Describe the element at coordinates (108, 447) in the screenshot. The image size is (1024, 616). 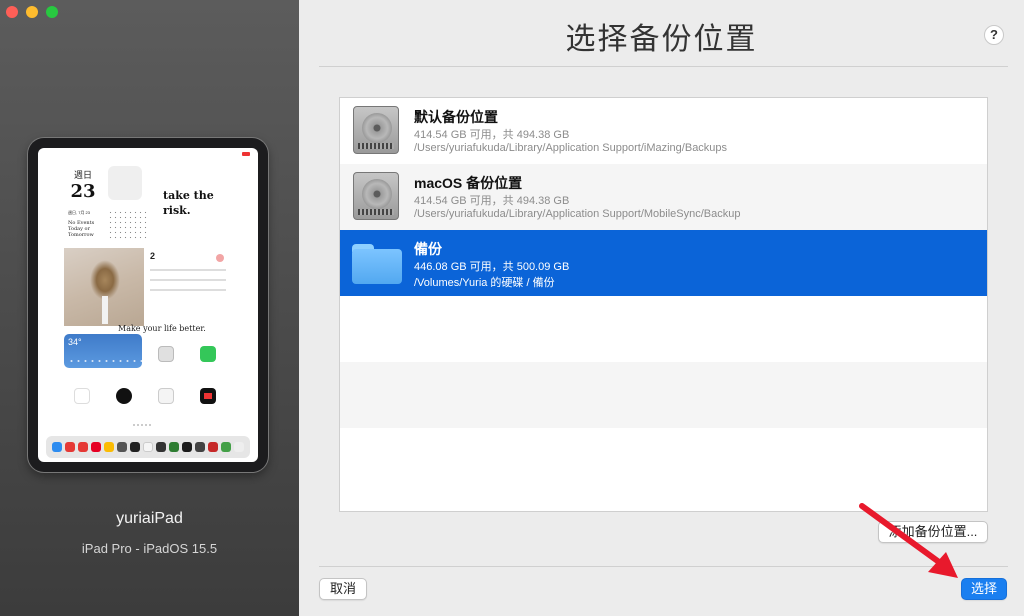
I see `drive-app-icon` at that location.